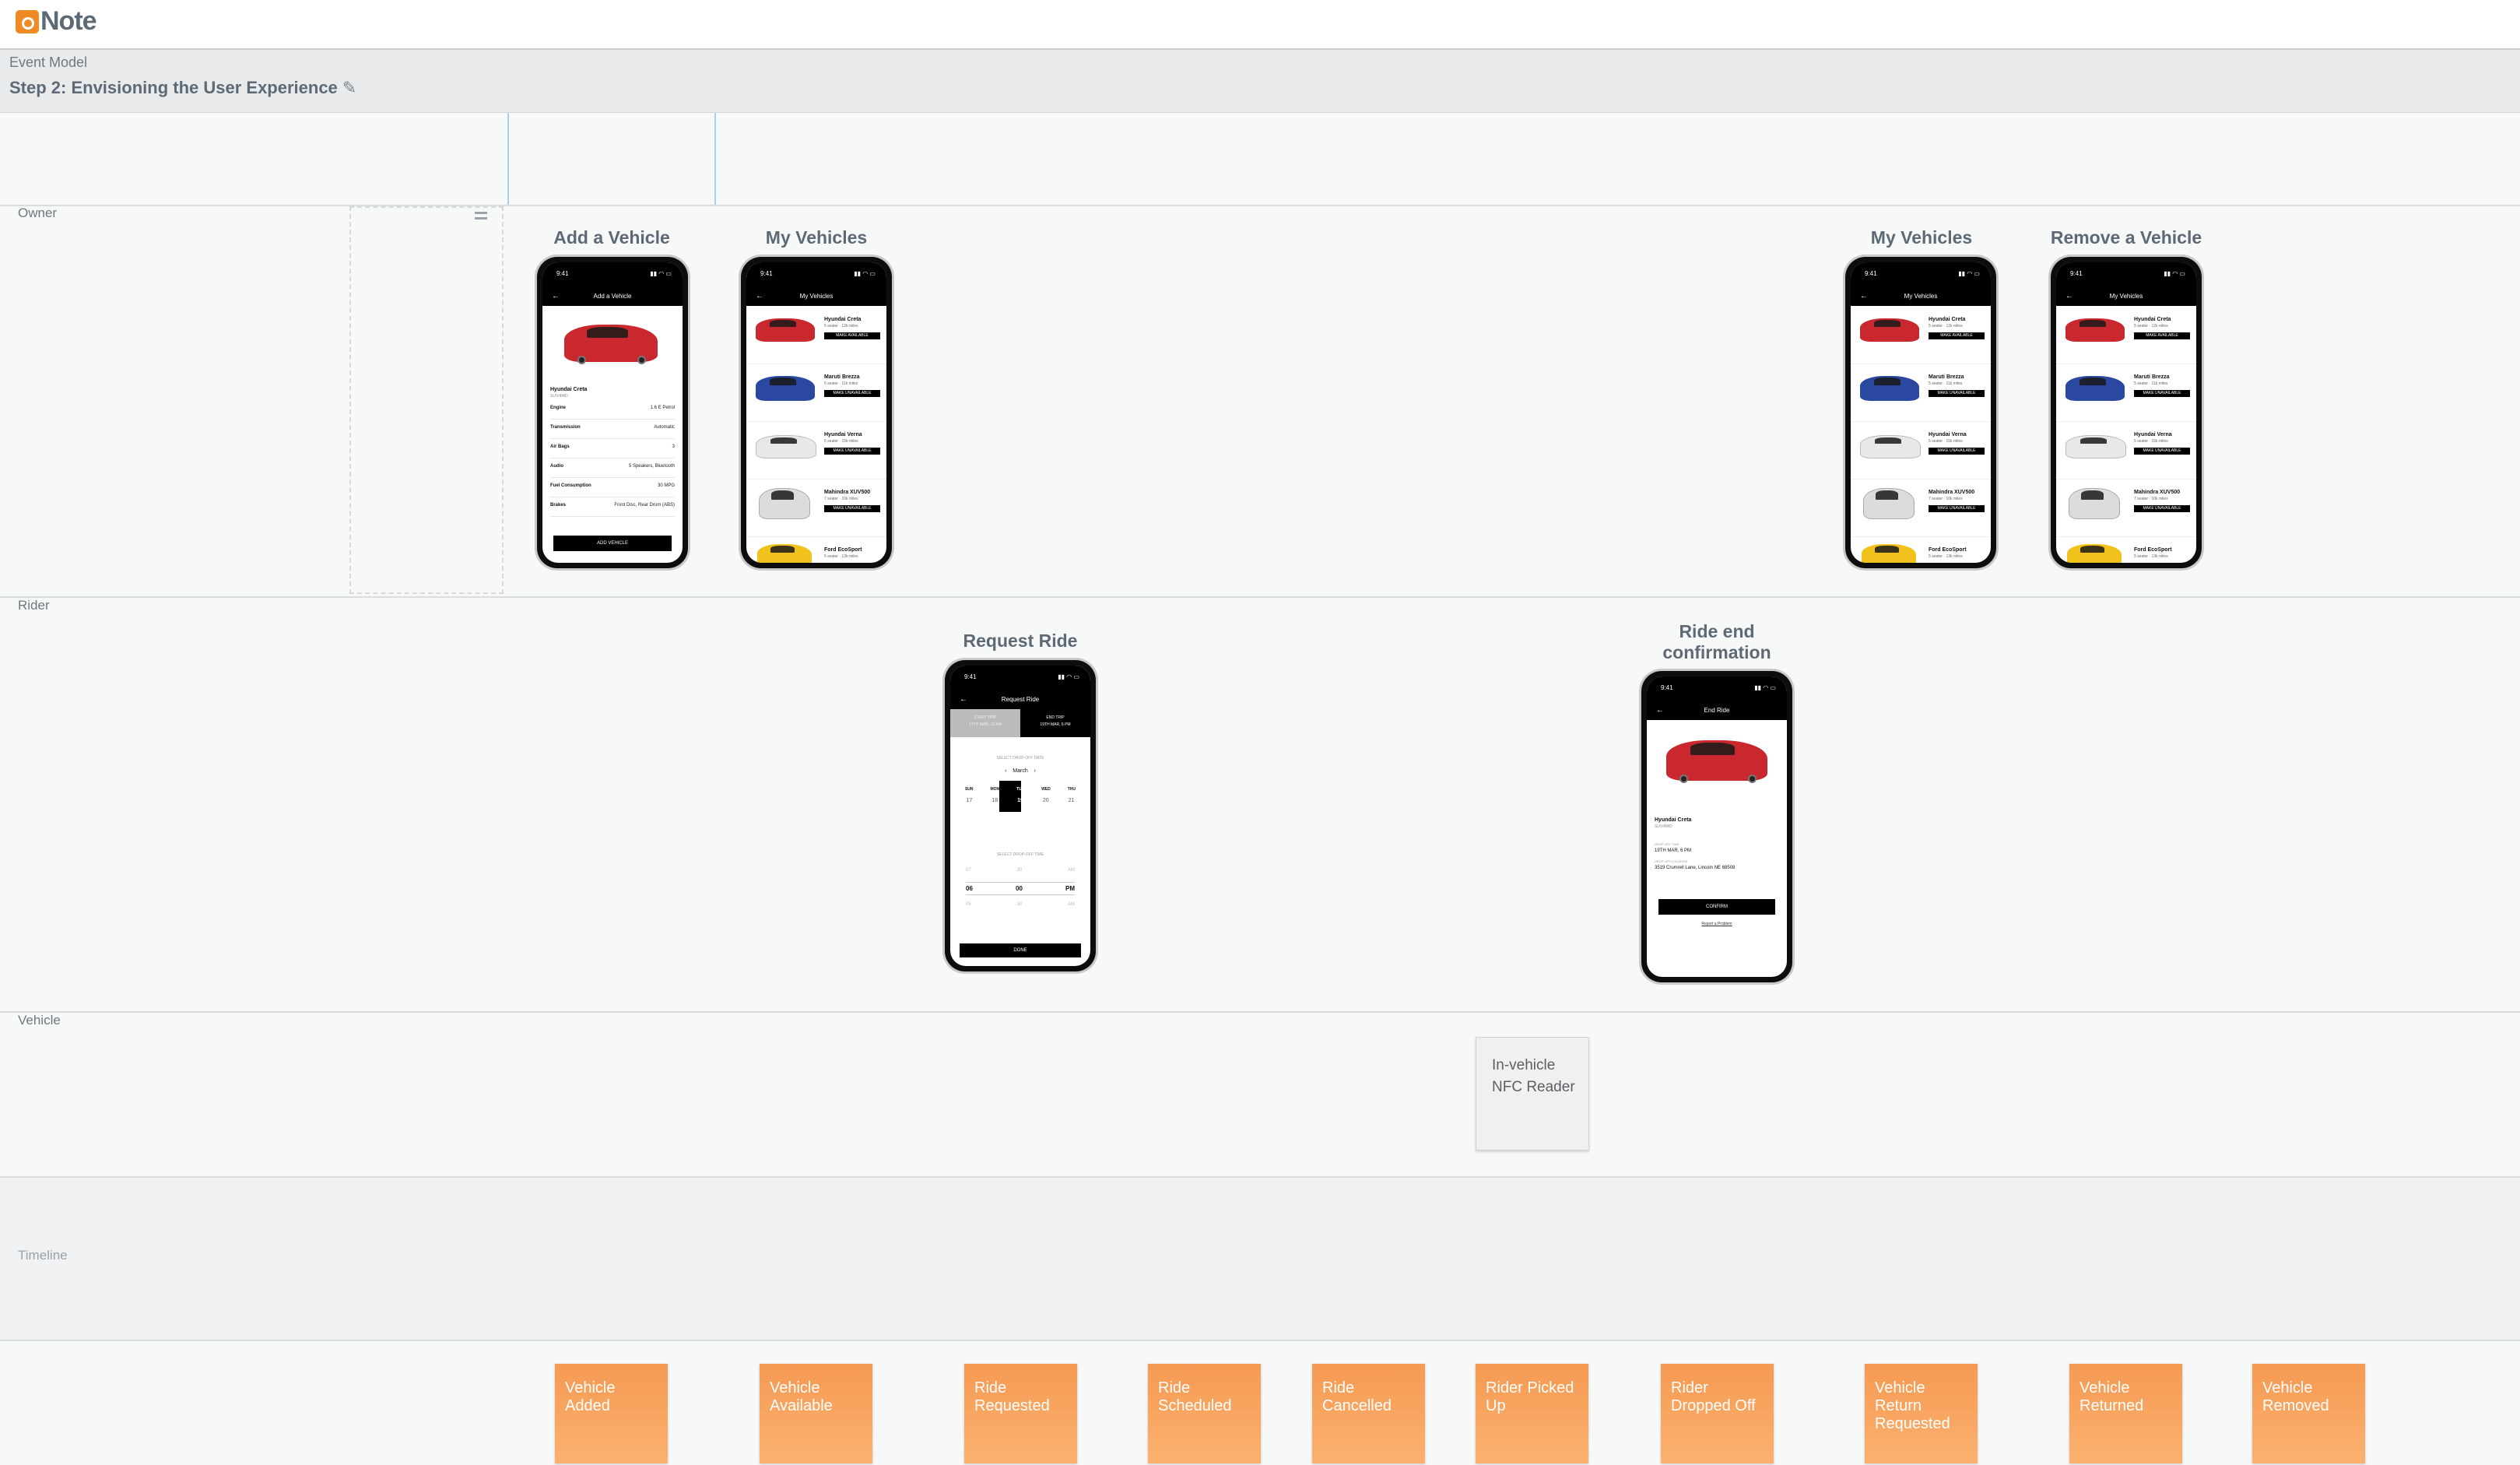 This screenshot has width=2520, height=1465. What do you see at coordinates (1716, 907) in the screenshot?
I see `confirm-button: CONFIRM` at bounding box center [1716, 907].